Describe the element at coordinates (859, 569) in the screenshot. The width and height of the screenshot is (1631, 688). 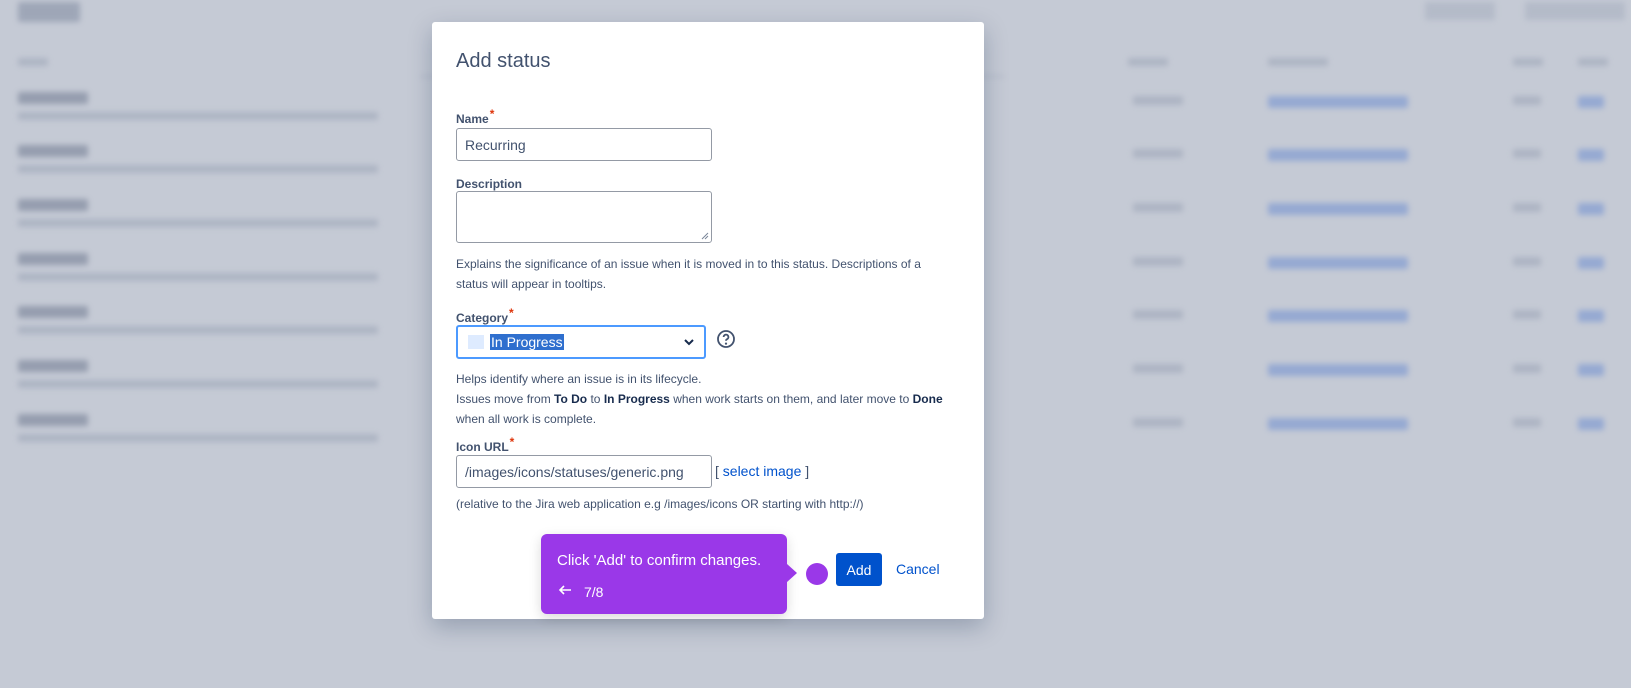
I see `add-button: Add` at that location.